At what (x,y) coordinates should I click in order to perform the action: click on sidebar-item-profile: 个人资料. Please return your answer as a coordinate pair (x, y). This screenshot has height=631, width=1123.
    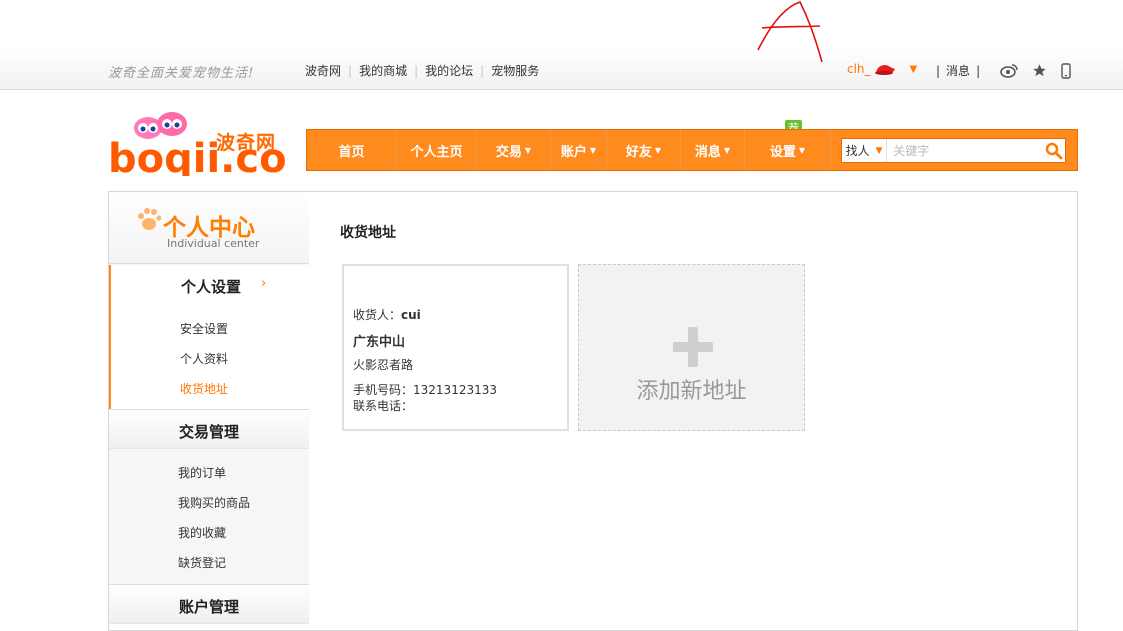
    Looking at the image, I should click on (204, 358).